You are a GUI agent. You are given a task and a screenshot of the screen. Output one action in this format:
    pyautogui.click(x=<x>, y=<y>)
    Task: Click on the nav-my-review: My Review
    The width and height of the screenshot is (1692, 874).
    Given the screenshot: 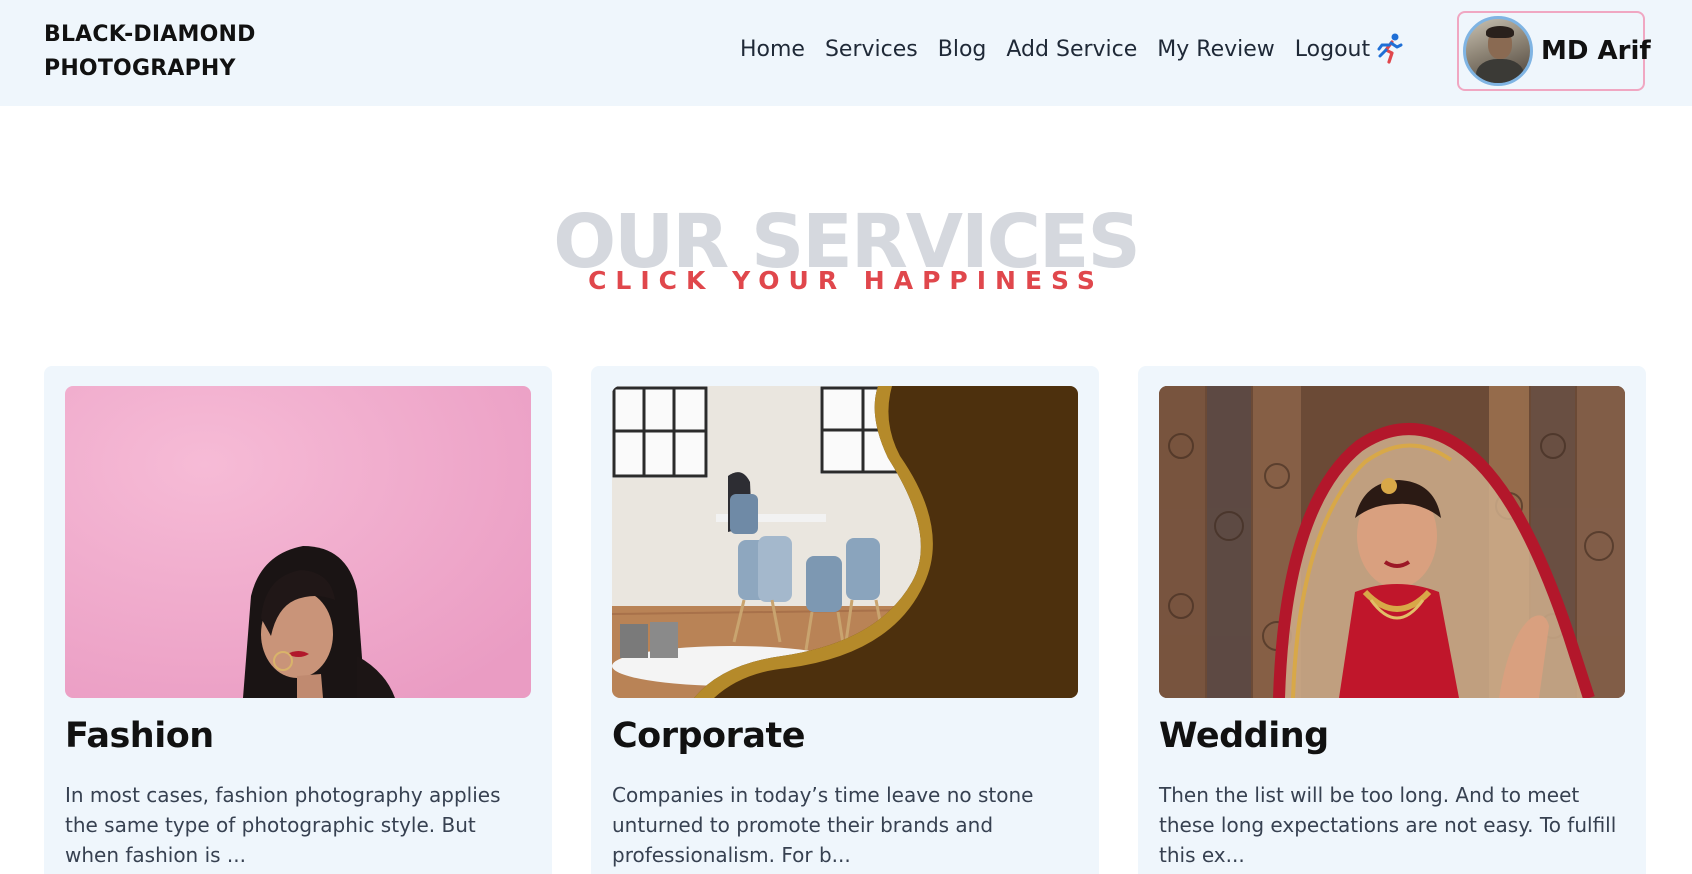 What is the action you would take?
    pyautogui.click(x=1216, y=49)
    